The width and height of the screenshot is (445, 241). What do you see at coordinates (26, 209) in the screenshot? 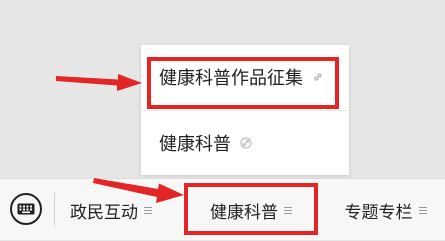
I see `keyboard-icon` at bounding box center [26, 209].